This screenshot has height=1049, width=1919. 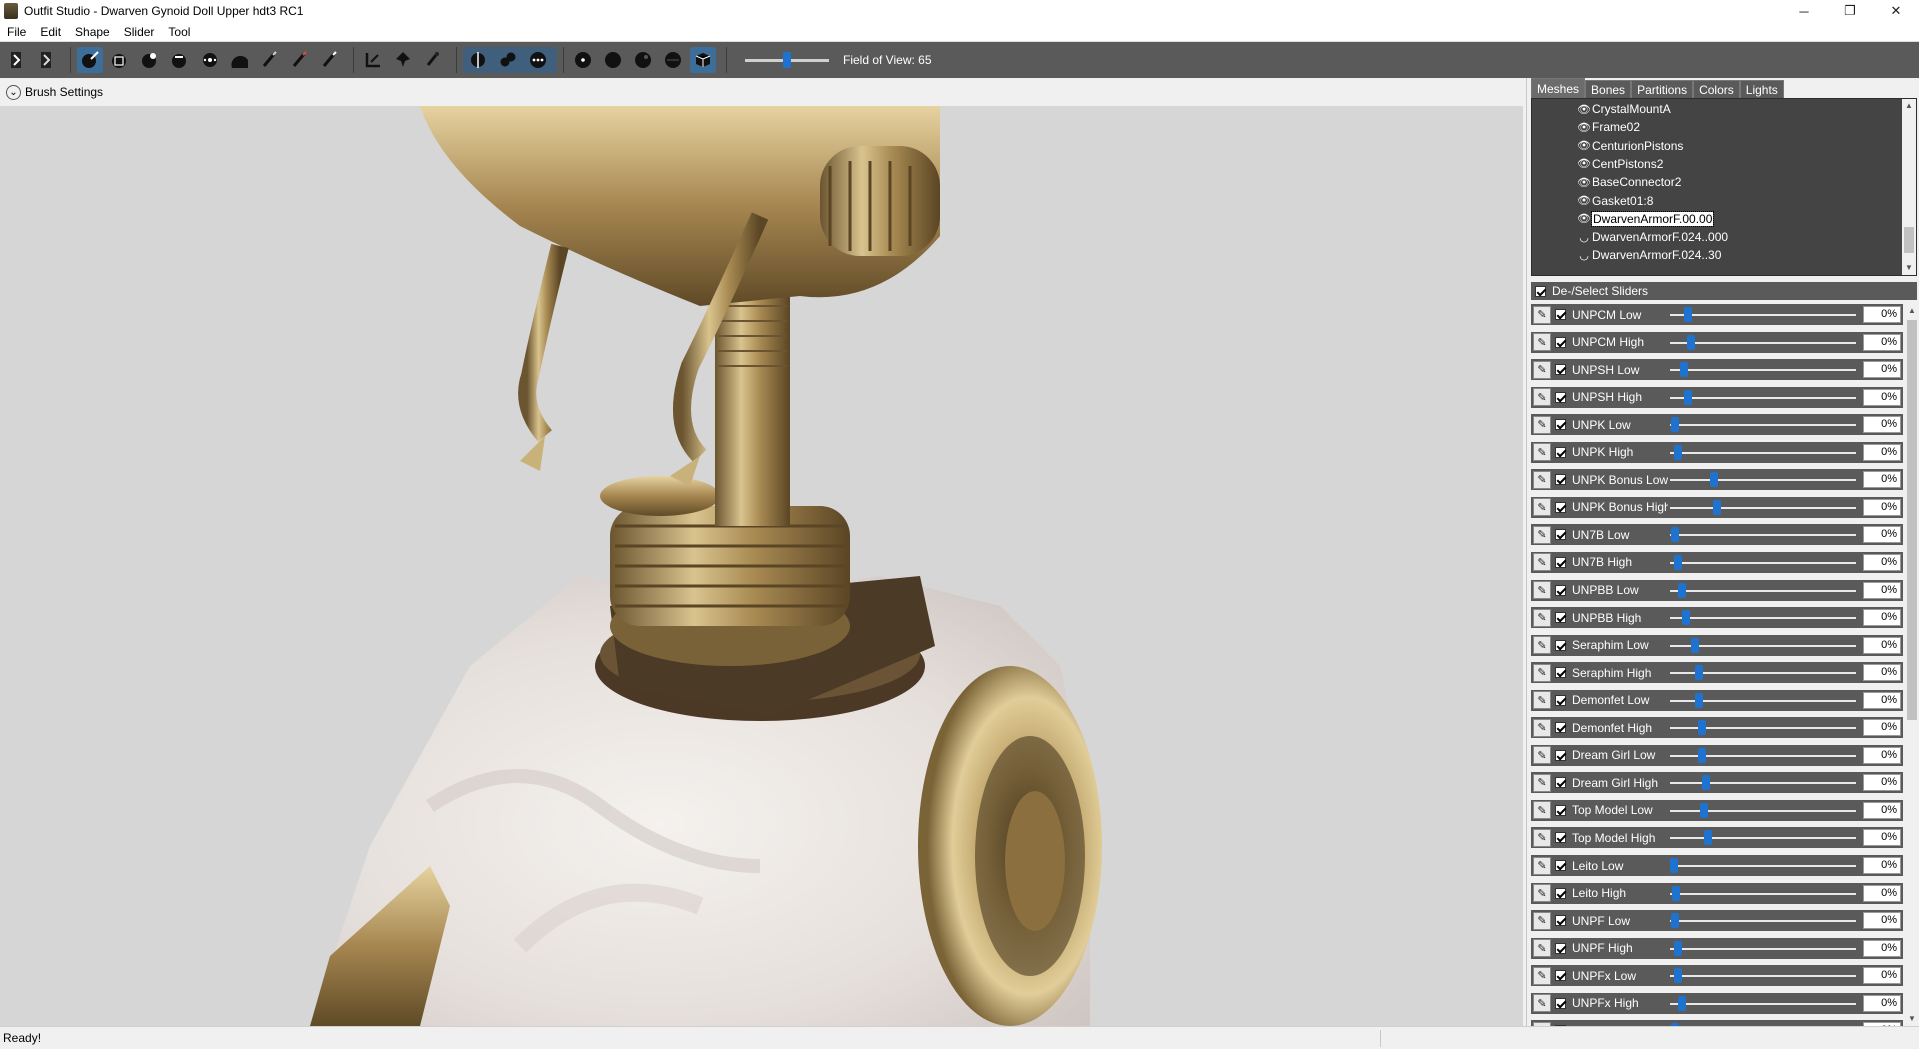 I want to click on menu-edit: Edit, so click(x=50, y=32).